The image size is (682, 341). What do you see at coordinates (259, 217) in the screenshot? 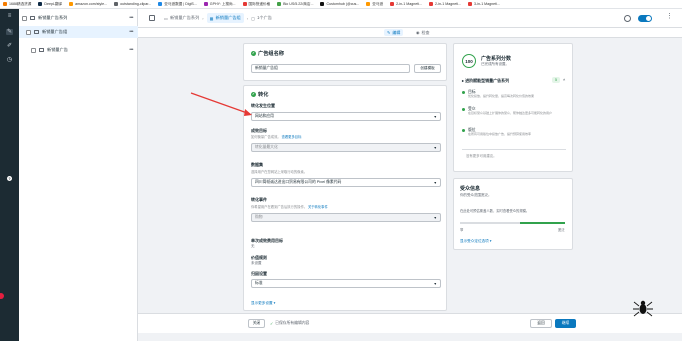
I see `select-value: 购物` at bounding box center [259, 217].